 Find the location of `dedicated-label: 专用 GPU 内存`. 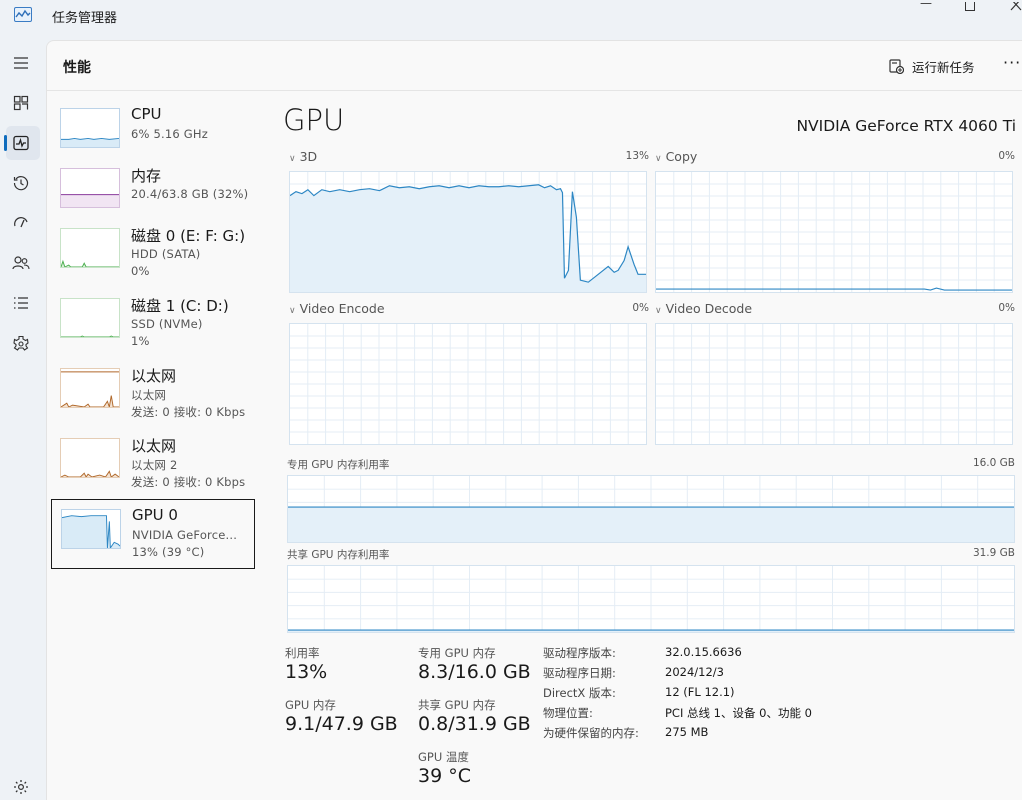

dedicated-label: 专用 GPU 内存 is located at coordinates (457, 653).